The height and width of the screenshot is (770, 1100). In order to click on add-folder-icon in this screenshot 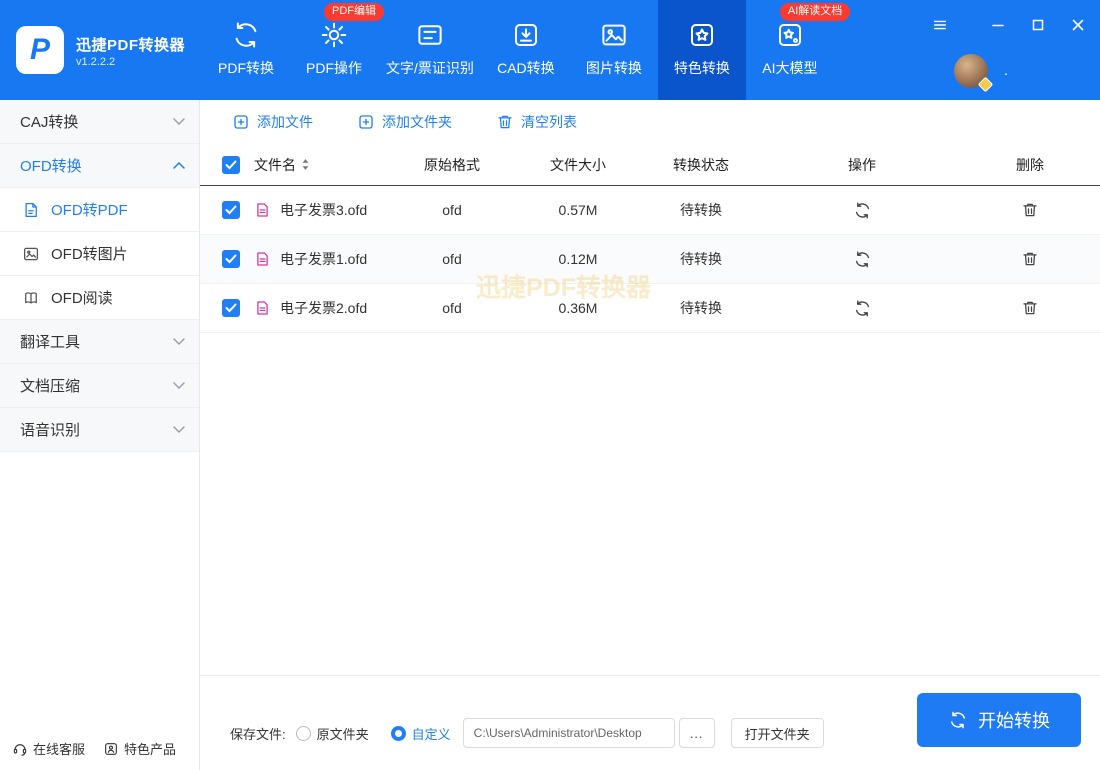, I will do `click(366, 122)`.